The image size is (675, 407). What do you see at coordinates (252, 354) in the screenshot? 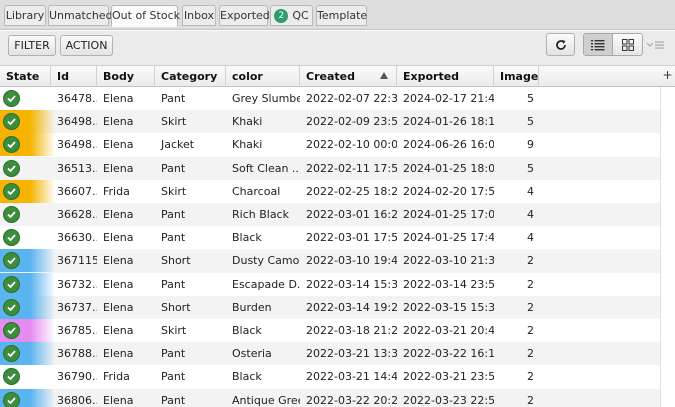
I see `cell-color: Osteria` at bounding box center [252, 354].